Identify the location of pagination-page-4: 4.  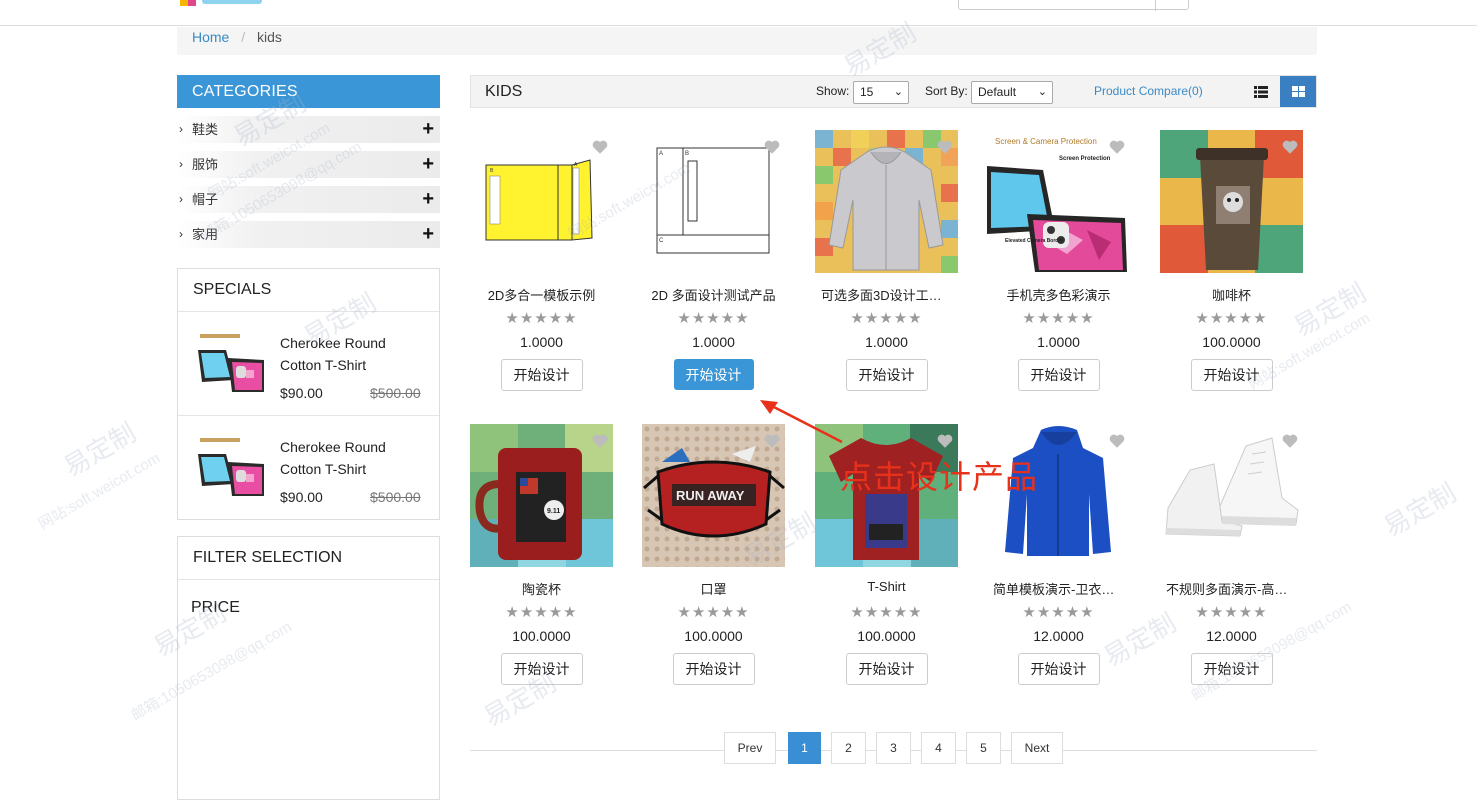
(938, 748).